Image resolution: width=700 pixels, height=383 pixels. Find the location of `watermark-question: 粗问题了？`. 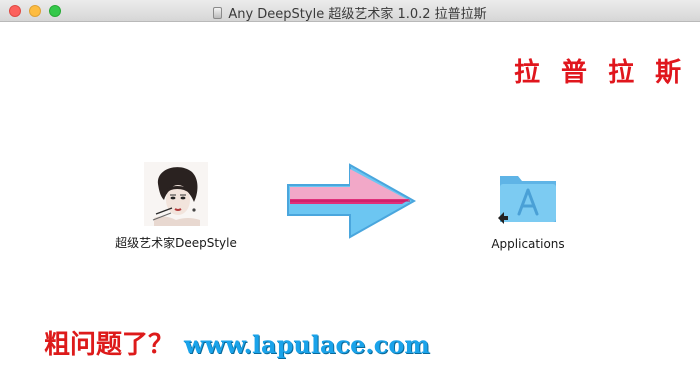

watermark-question: 粗问题了？ is located at coordinates (109, 345).